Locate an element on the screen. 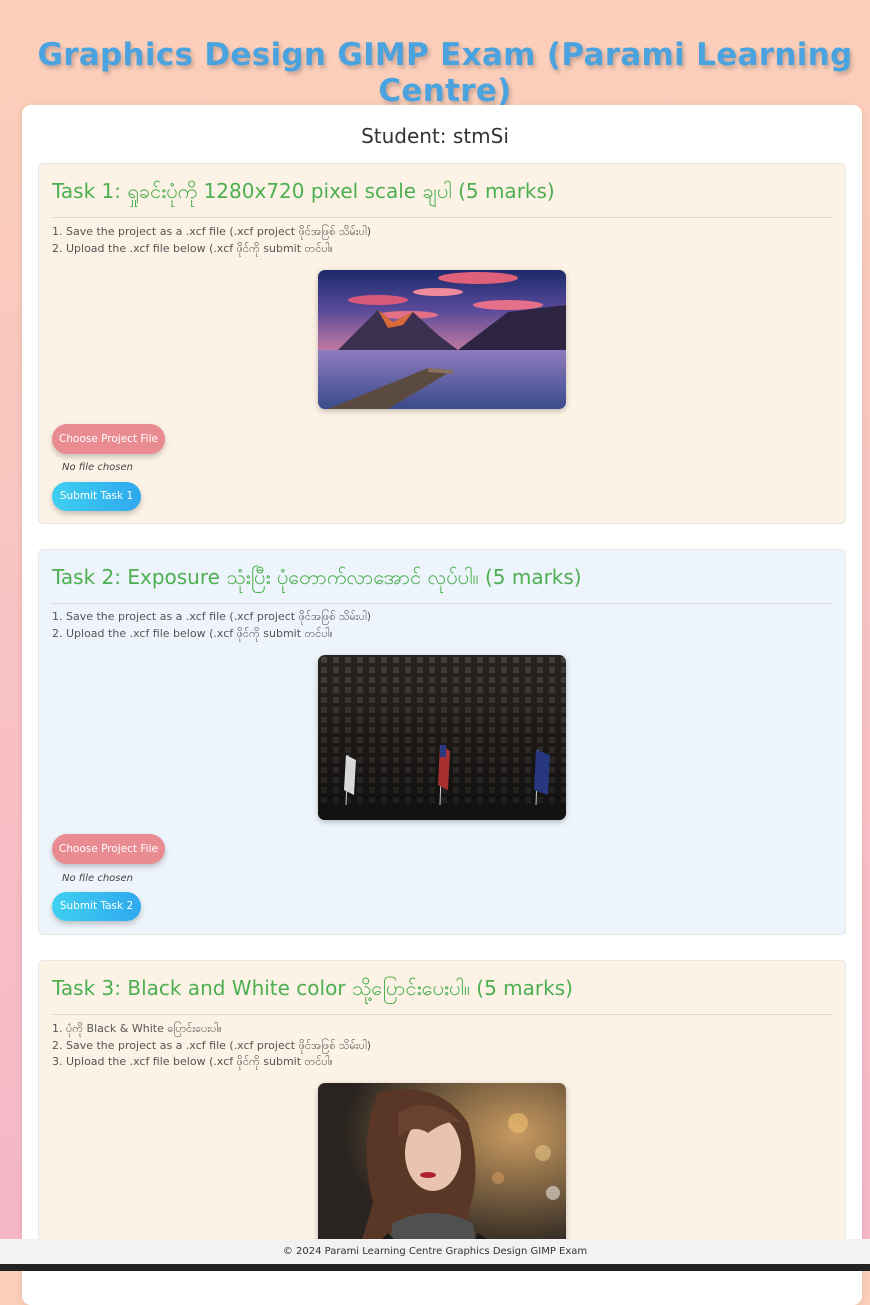 Image resolution: width=870 pixels, height=1305 pixels. task-1-image is located at coordinates (442, 339).